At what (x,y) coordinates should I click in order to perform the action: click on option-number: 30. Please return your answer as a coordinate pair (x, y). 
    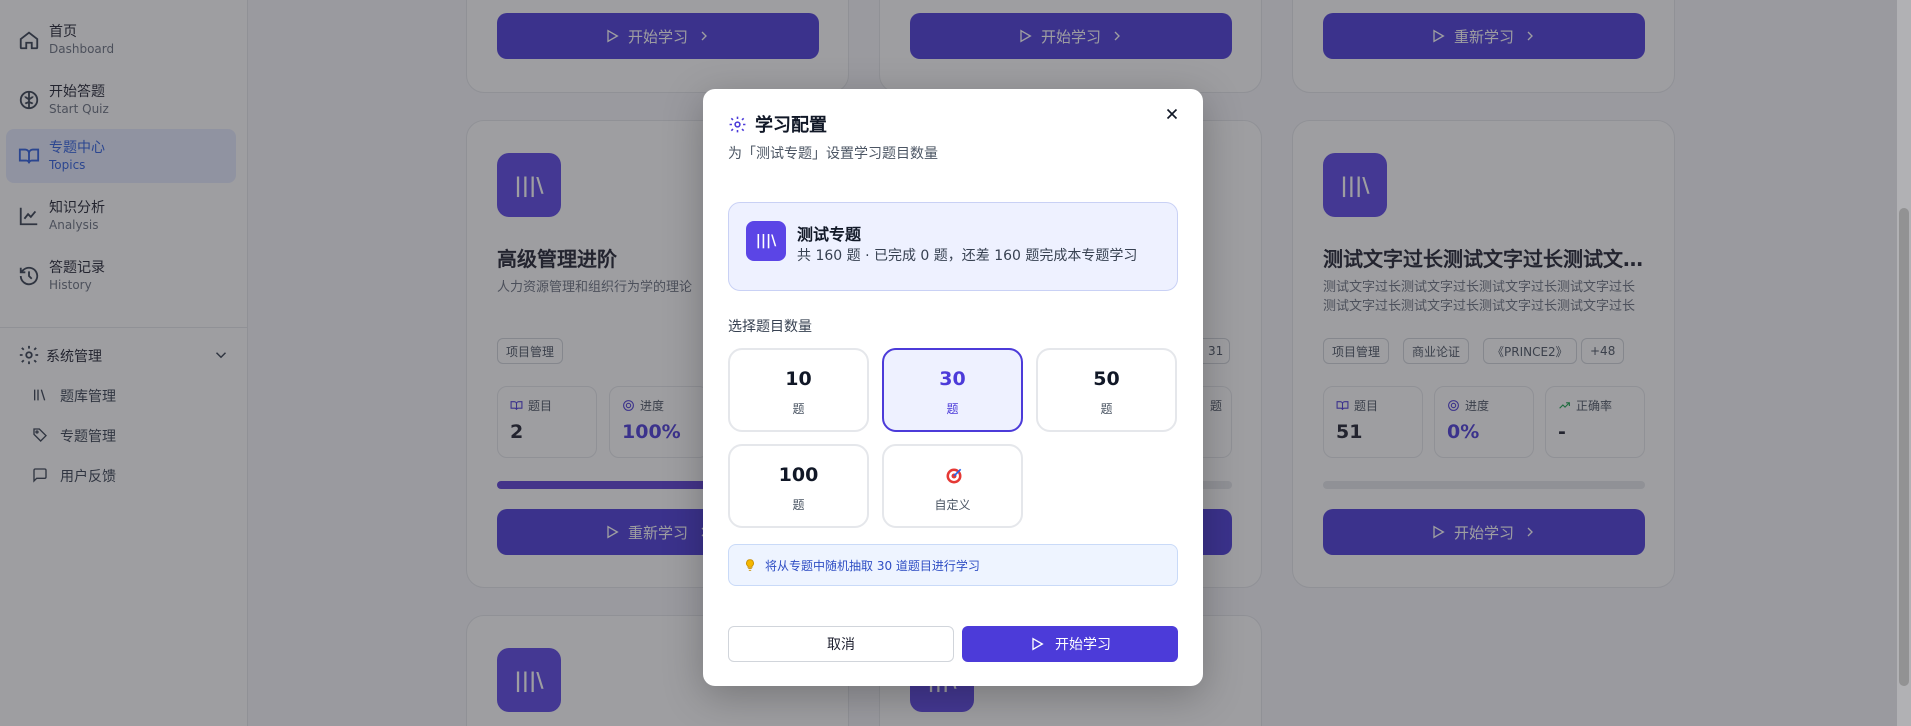
    Looking at the image, I should click on (952, 379).